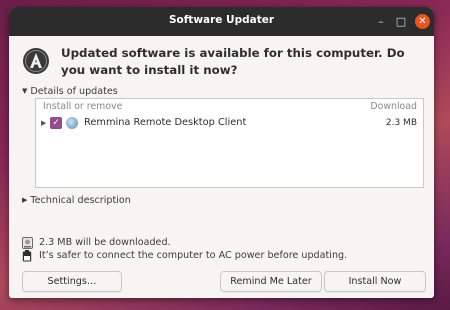  I want to click on software-updater-icon, so click(36, 61).